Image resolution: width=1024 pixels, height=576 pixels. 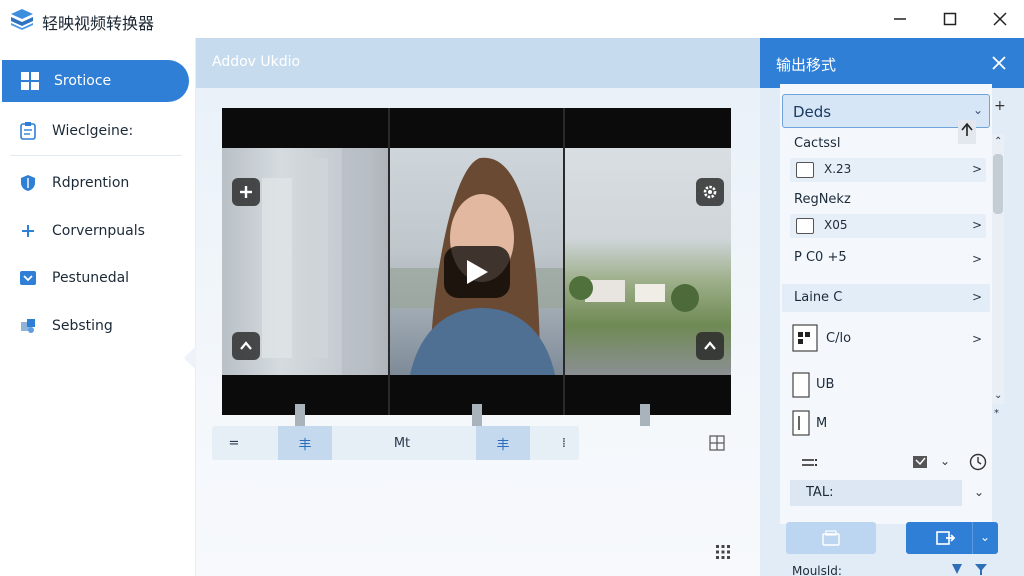 What do you see at coordinates (998, 141) in the screenshot?
I see `scroll-up-icon: ⌃` at bounding box center [998, 141].